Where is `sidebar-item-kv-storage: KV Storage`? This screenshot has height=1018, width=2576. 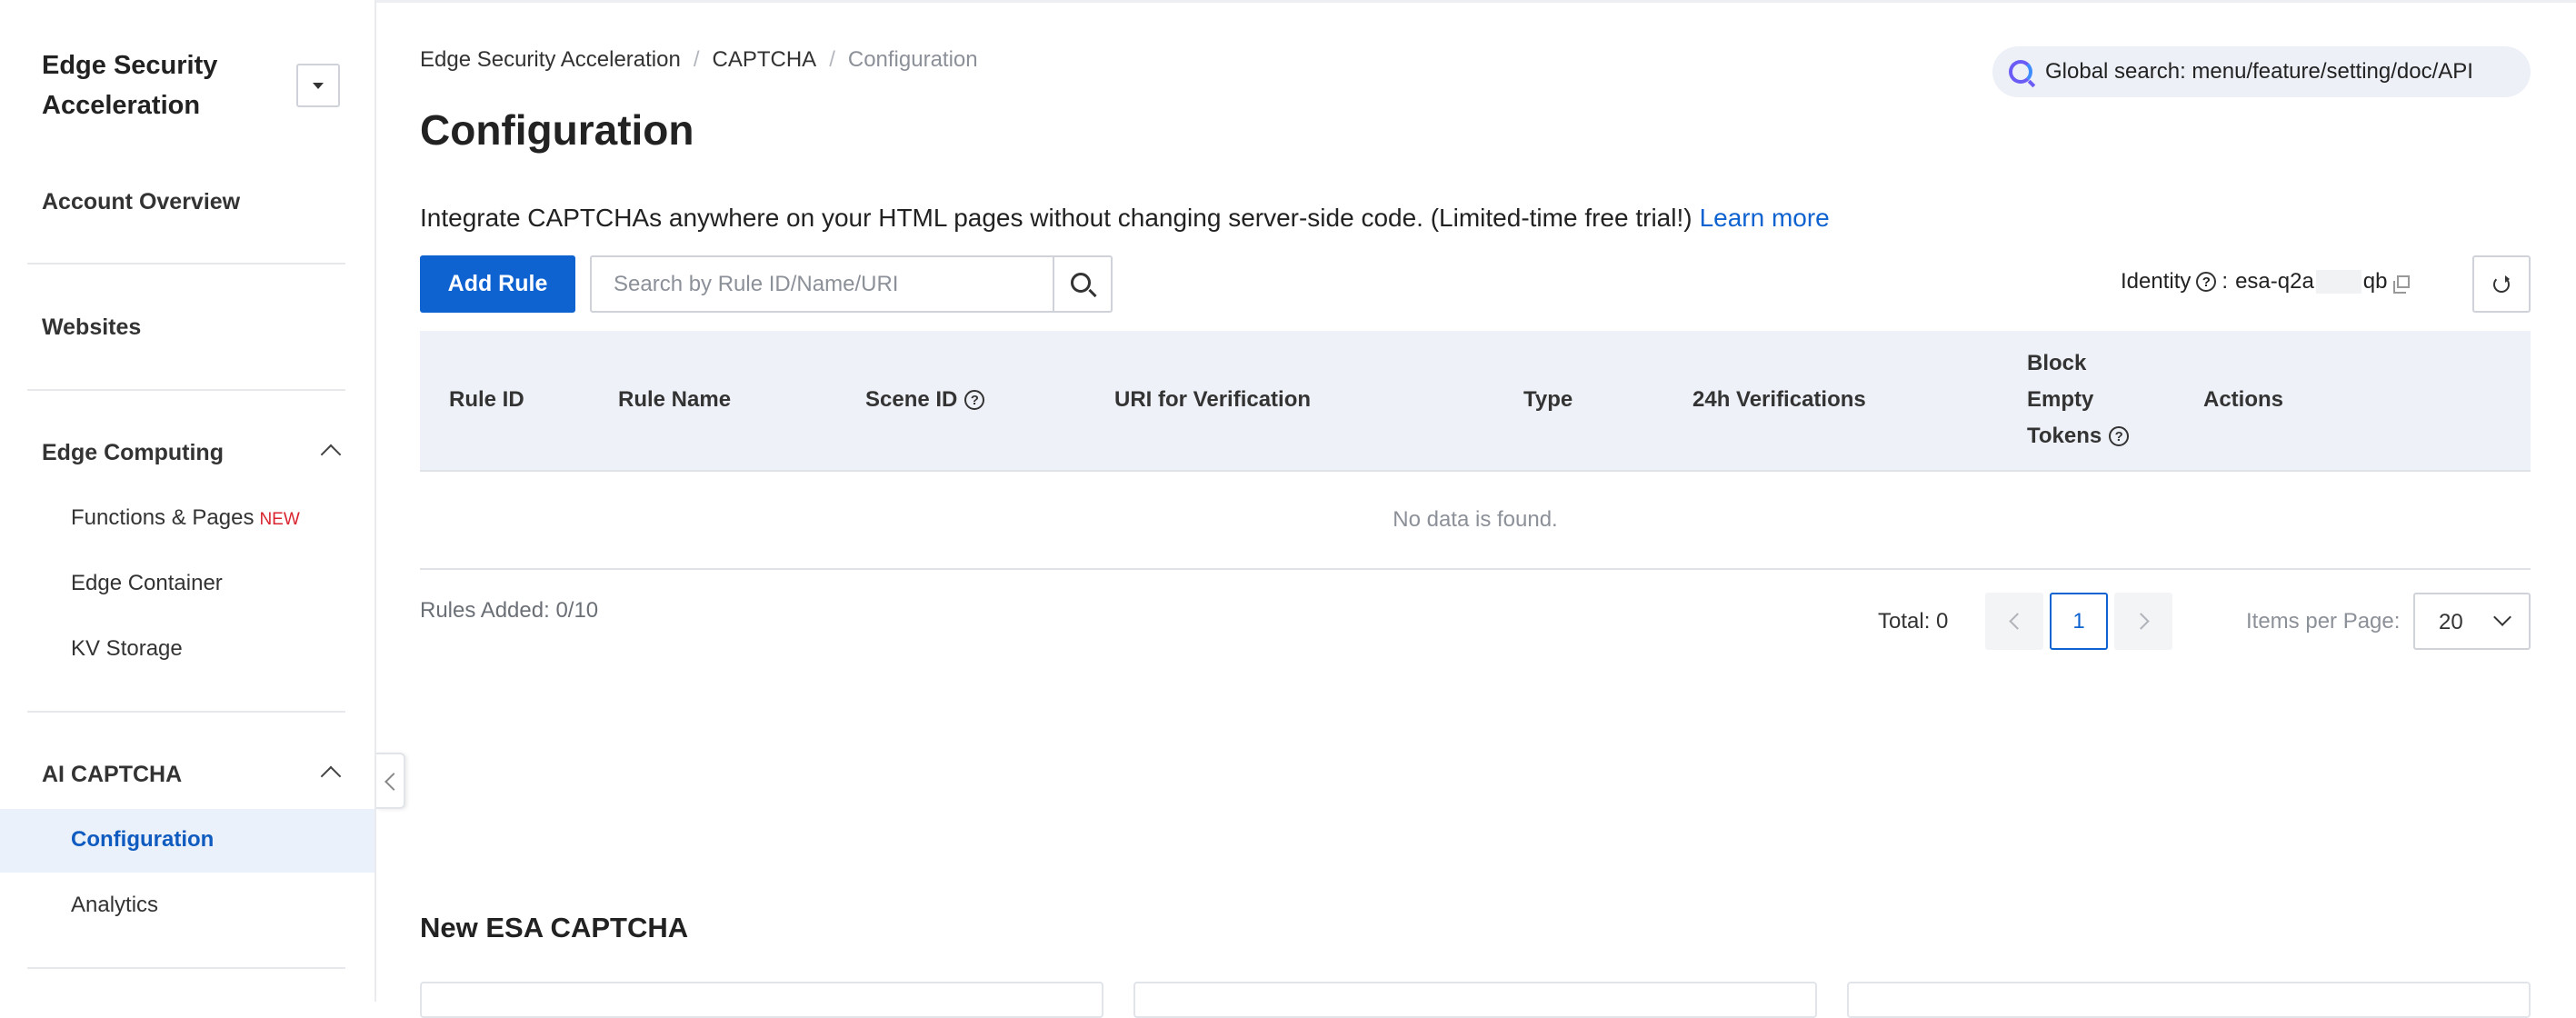 sidebar-item-kv-storage: KV Storage is located at coordinates (127, 649).